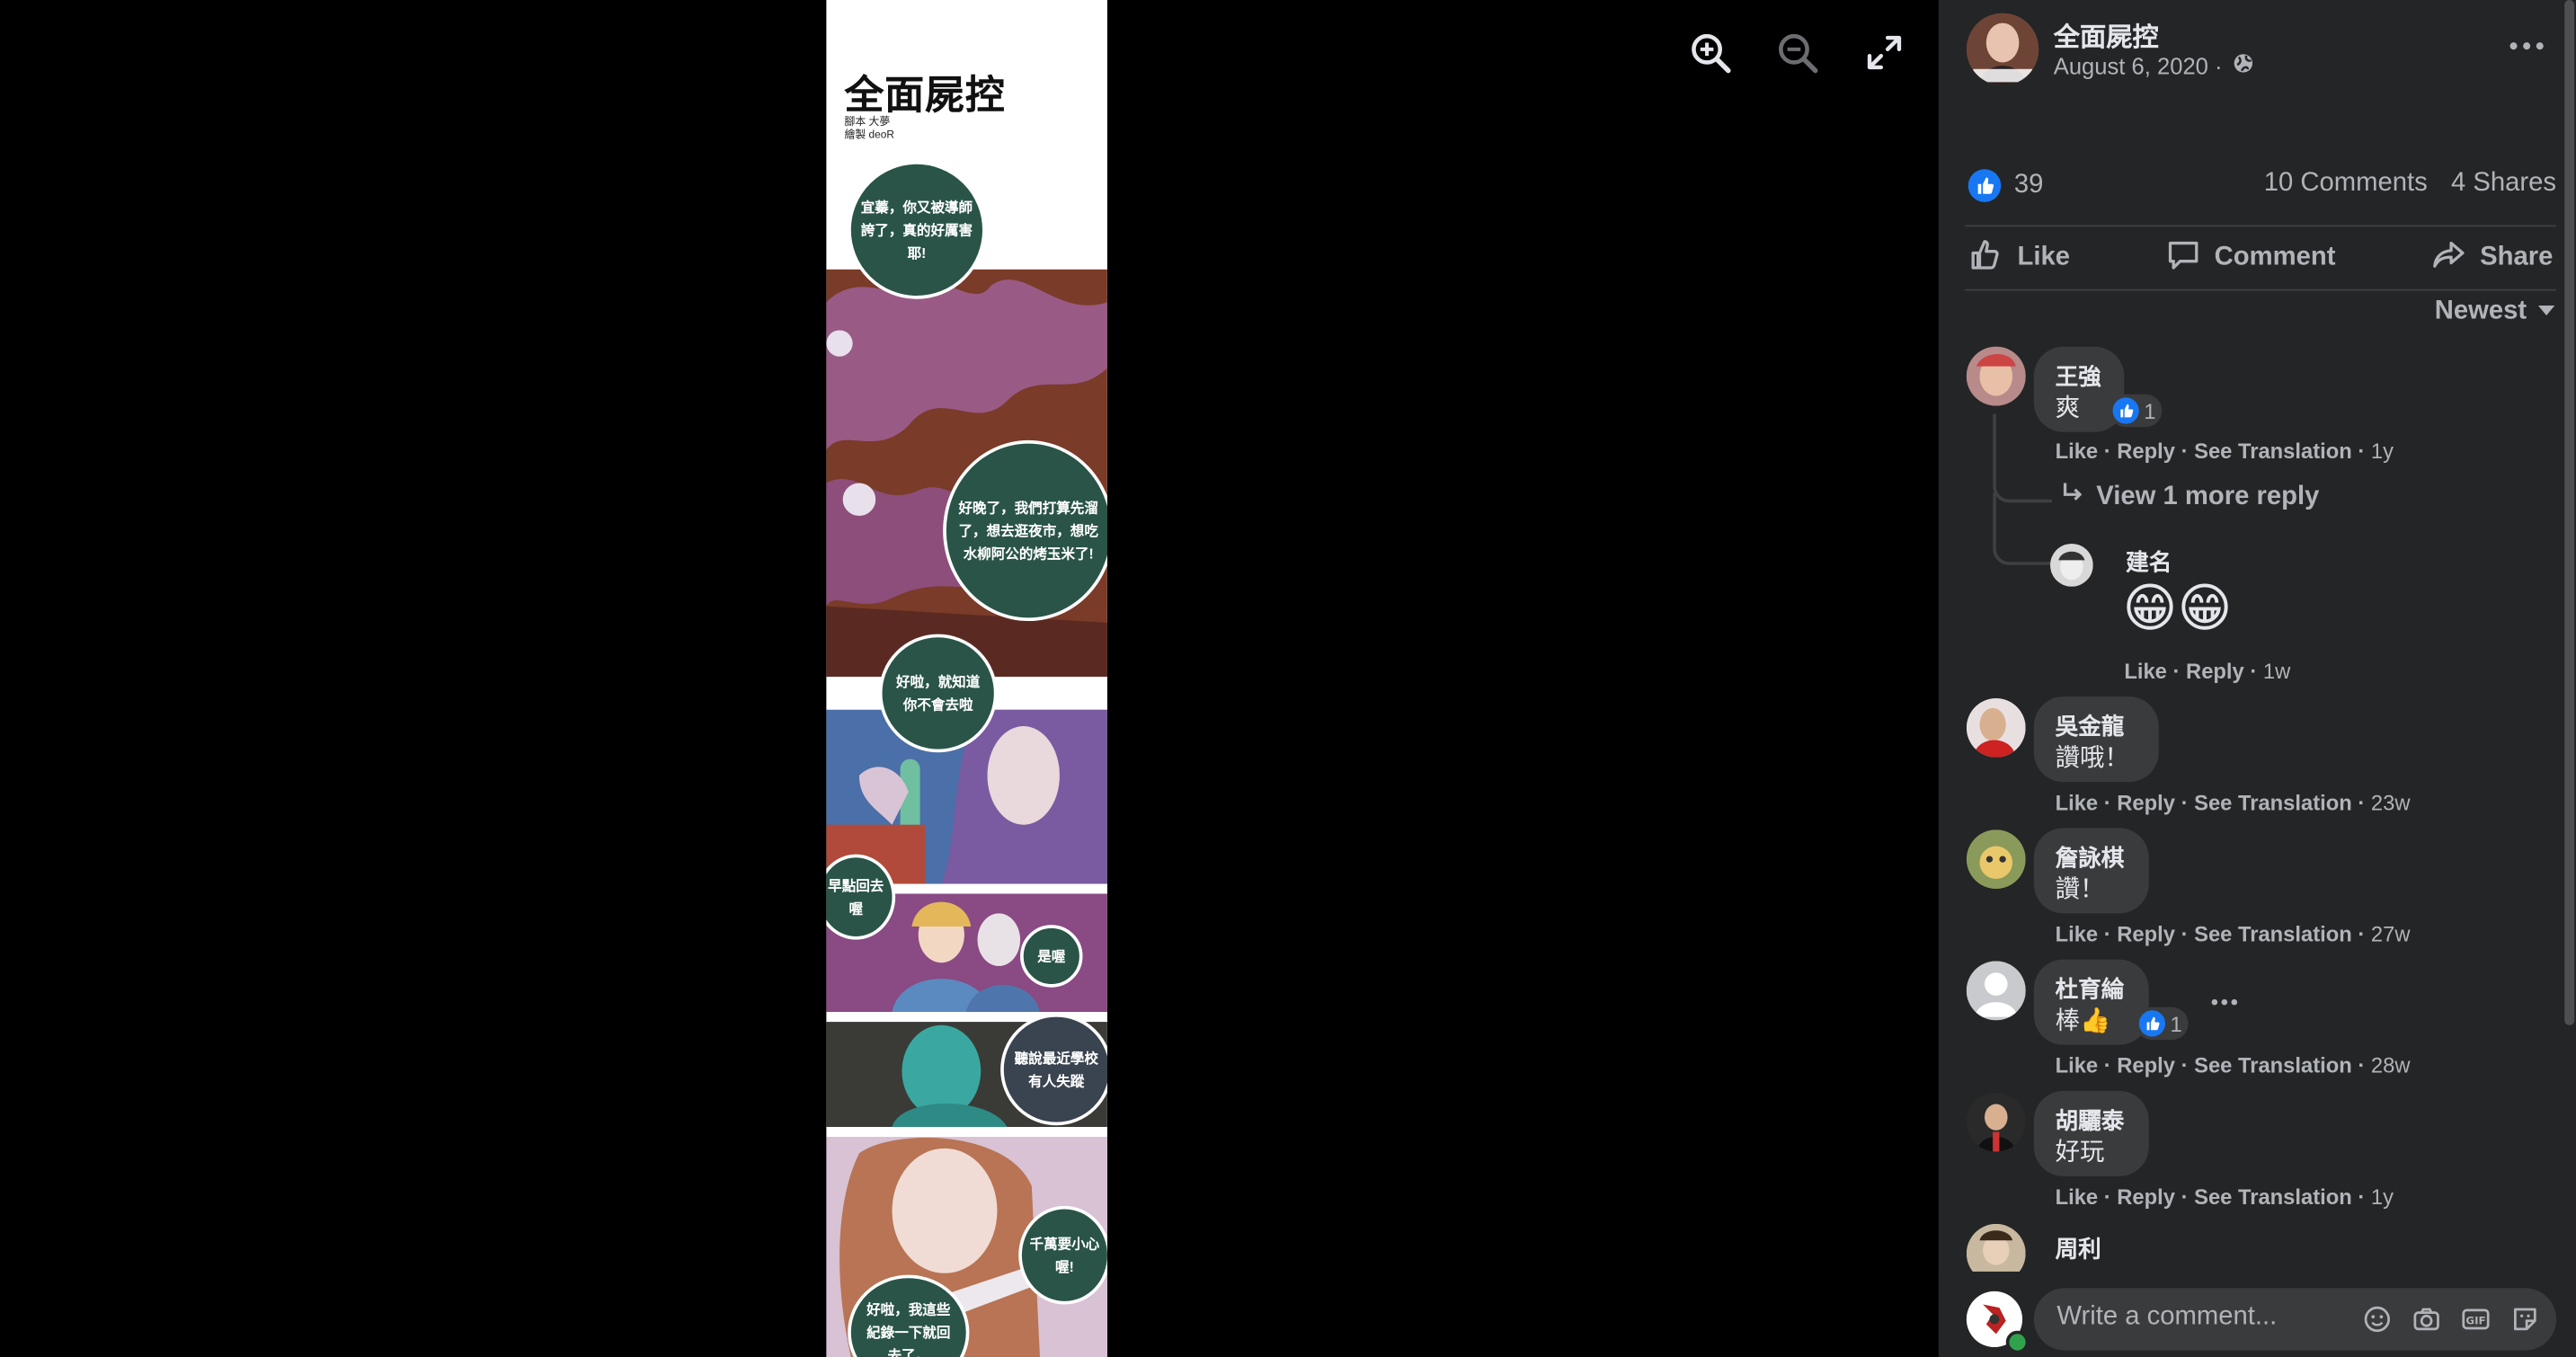 The height and width of the screenshot is (1357, 2576). I want to click on like-count: 39, so click(2028, 185).